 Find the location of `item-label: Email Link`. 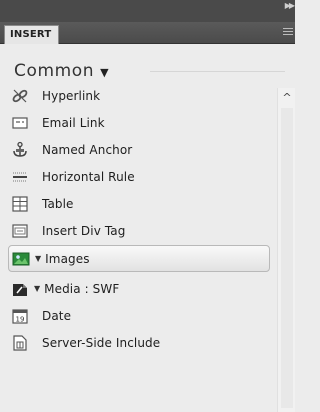

item-label: Email Link is located at coordinates (73, 122).